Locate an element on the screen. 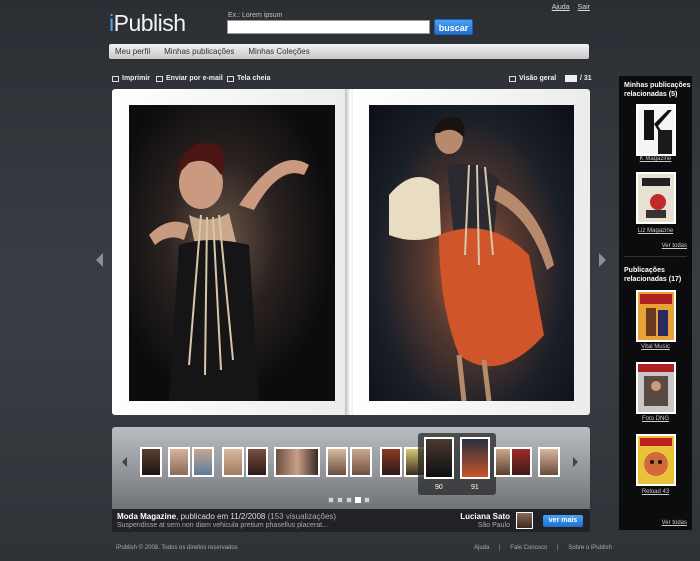 The width and height of the screenshot is (700, 561). page-thumb-selected-right is located at coordinates (475, 458).